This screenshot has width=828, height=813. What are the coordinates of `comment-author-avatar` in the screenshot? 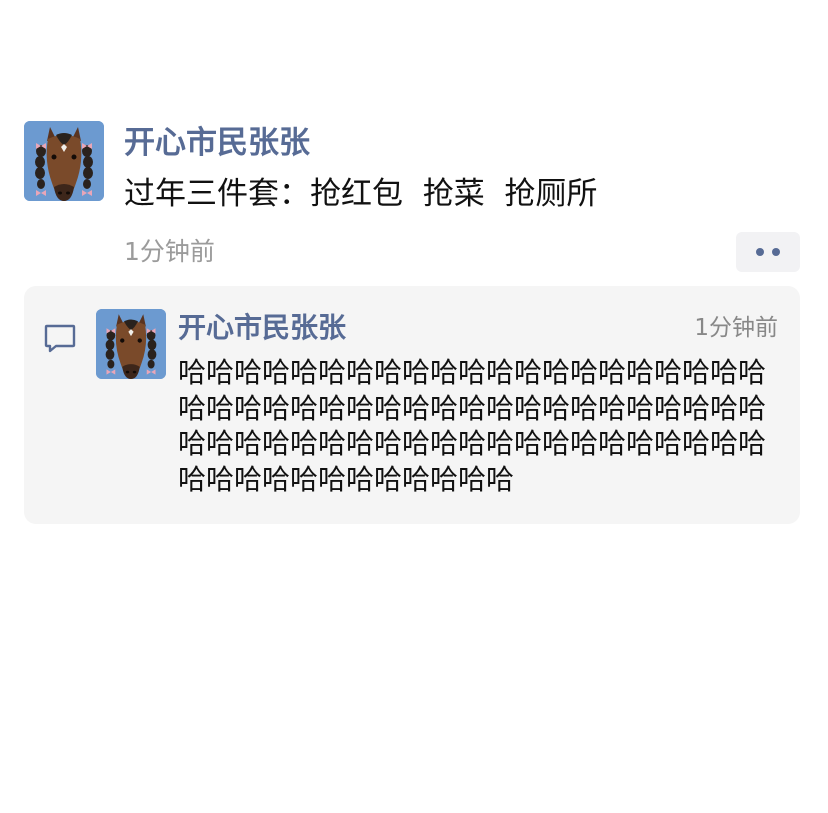 It's located at (131, 344).